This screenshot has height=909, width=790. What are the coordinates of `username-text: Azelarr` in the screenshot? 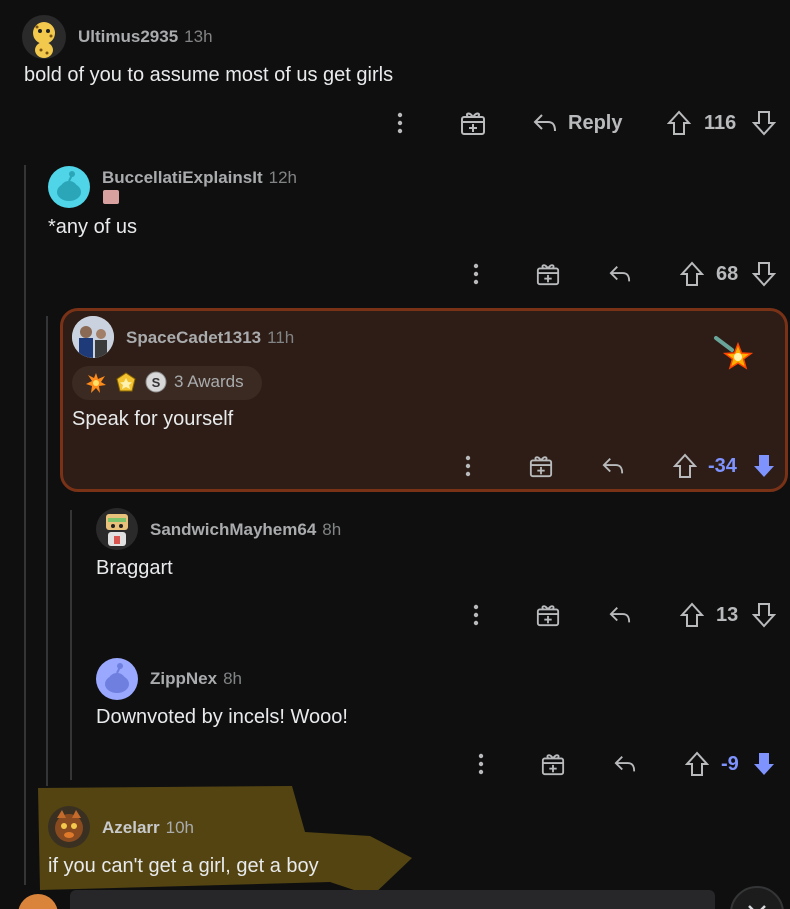 It's located at (131, 827).